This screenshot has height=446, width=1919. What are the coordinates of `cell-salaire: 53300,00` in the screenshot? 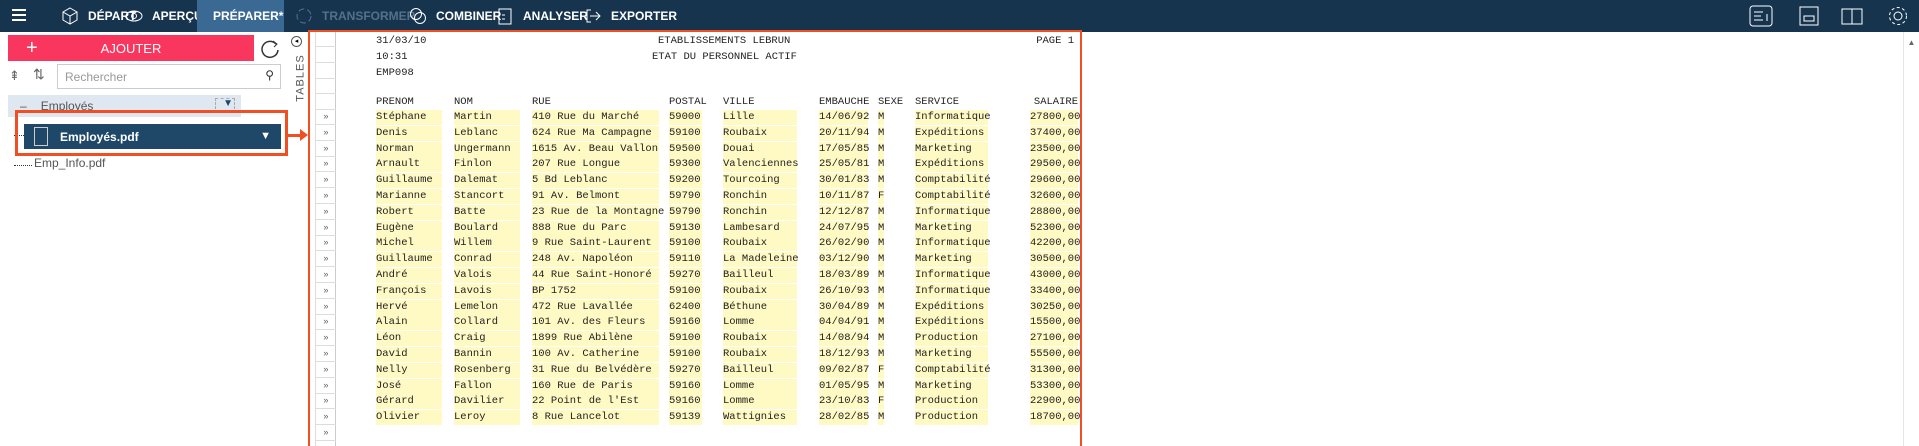 It's located at (1055, 386).